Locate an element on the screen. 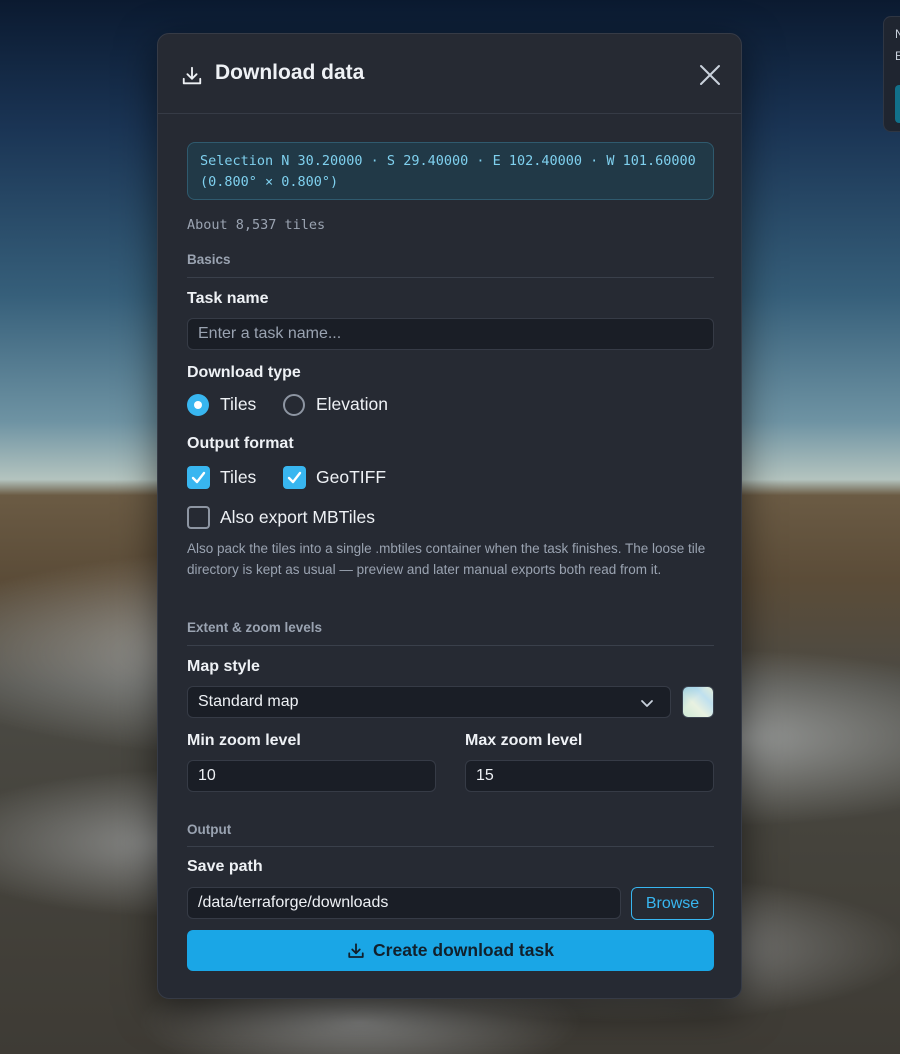  checkbox-tiles is located at coordinates (198, 477).